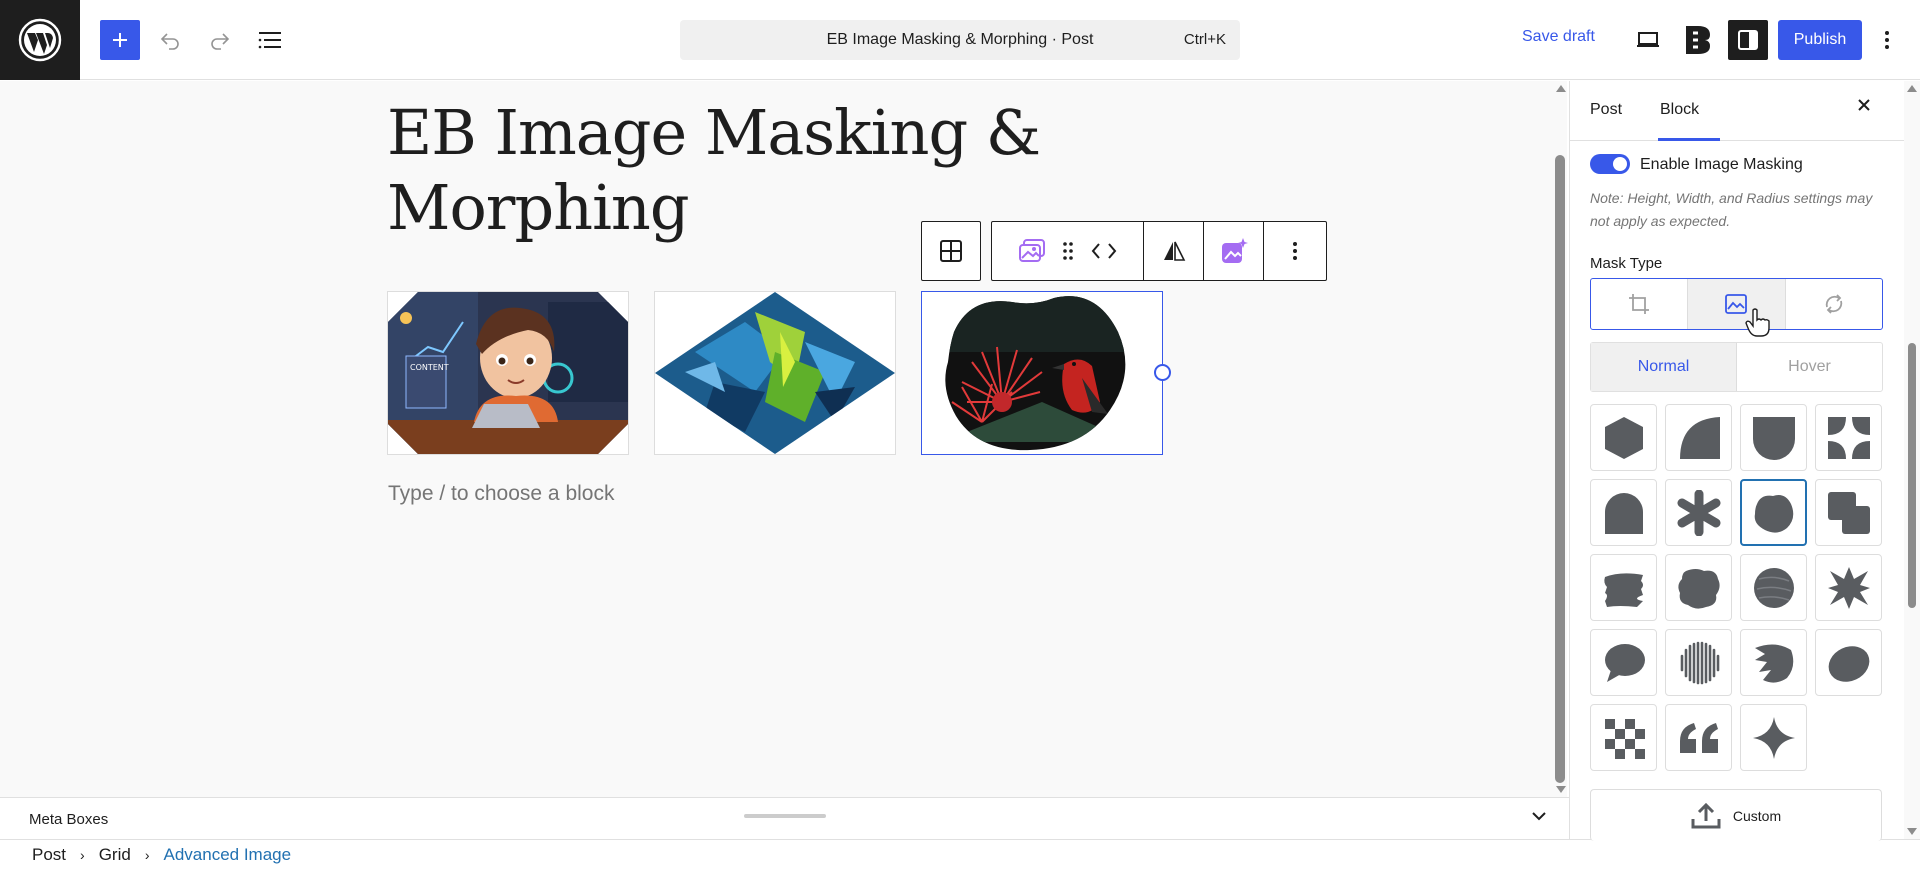 The width and height of the screenshot is (1920, 869). I want to click on shape-starburst, so click(1848, 587).